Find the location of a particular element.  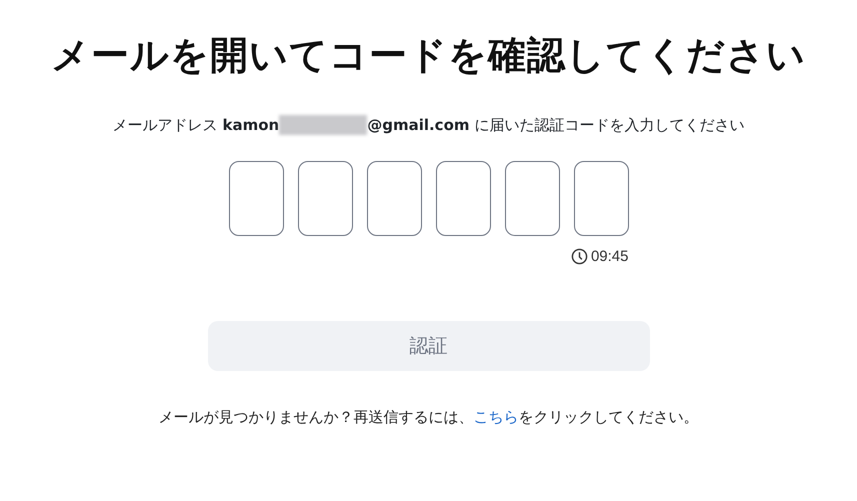

clock-icon is located at coordinates (579, 256).